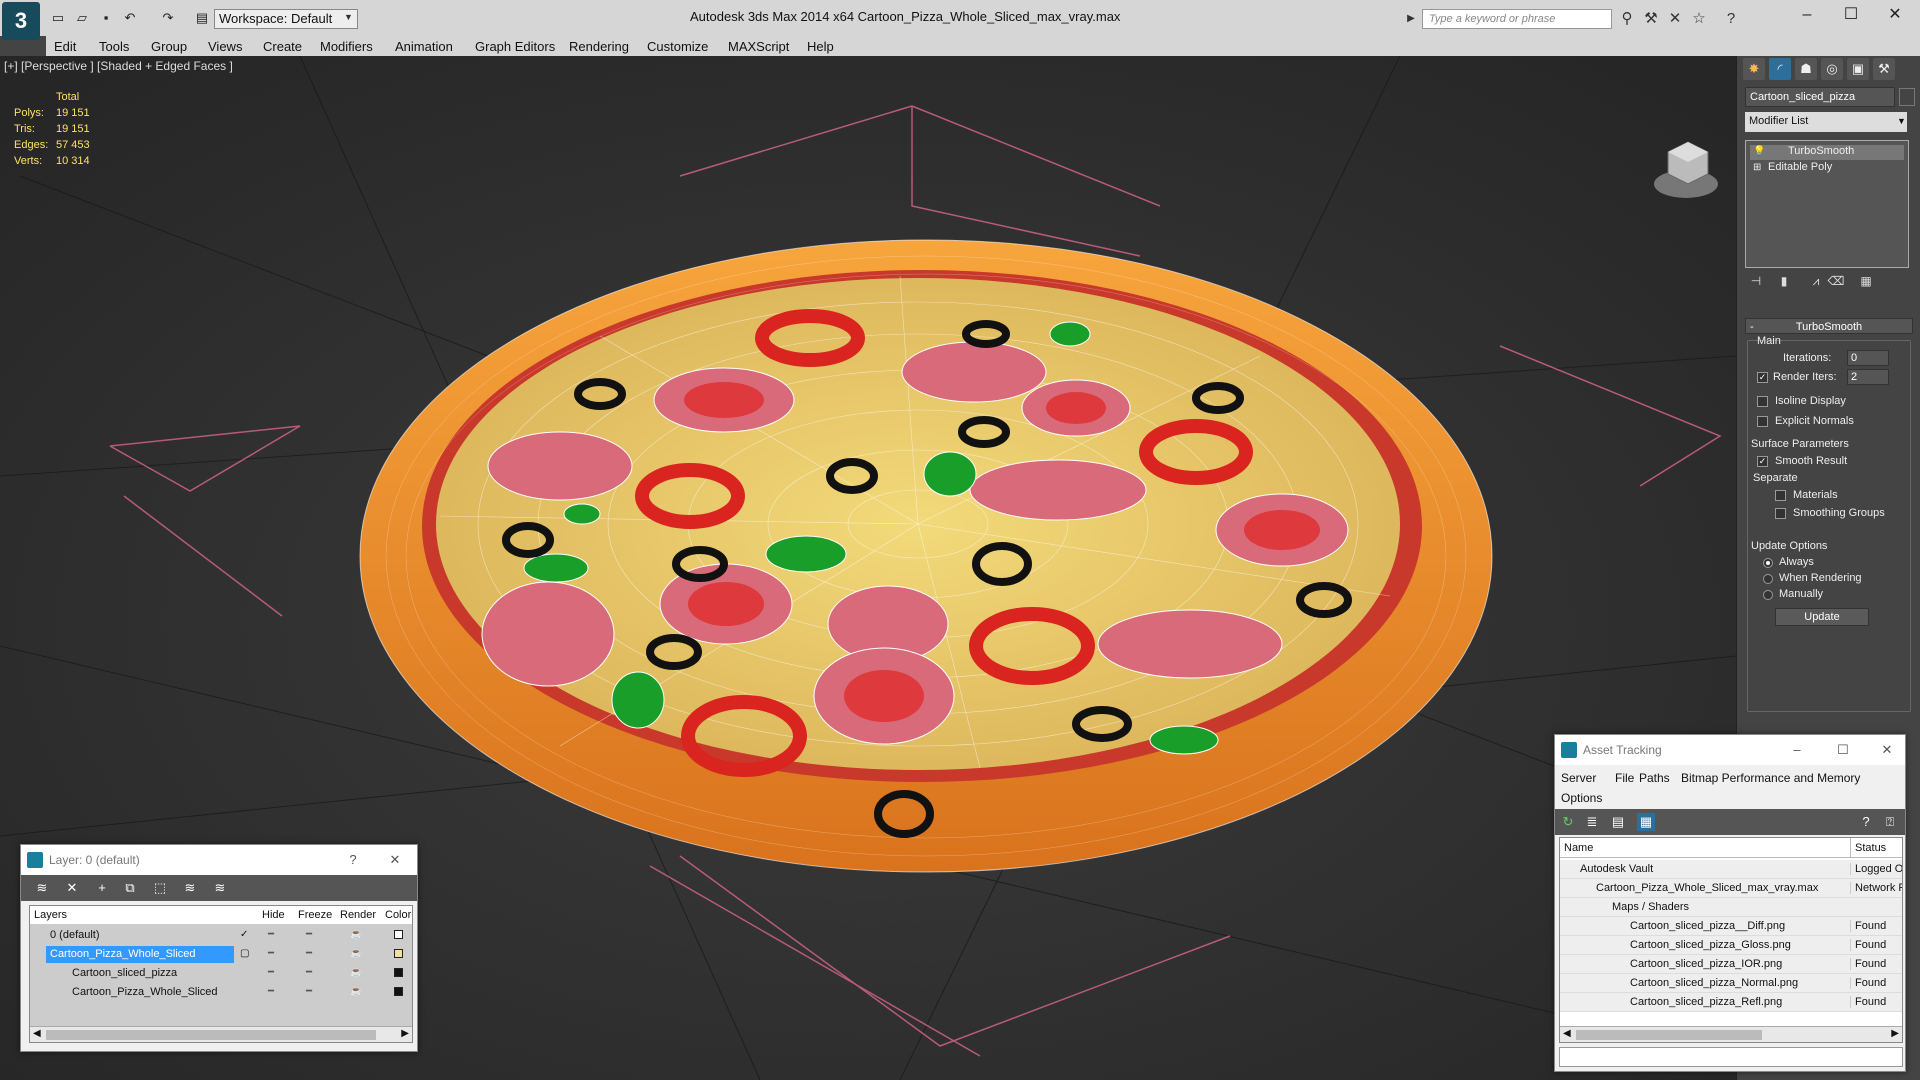  Describe the element at coordinates (106, 18) in the screenshot. I see `save-icon: ▪` at that location.